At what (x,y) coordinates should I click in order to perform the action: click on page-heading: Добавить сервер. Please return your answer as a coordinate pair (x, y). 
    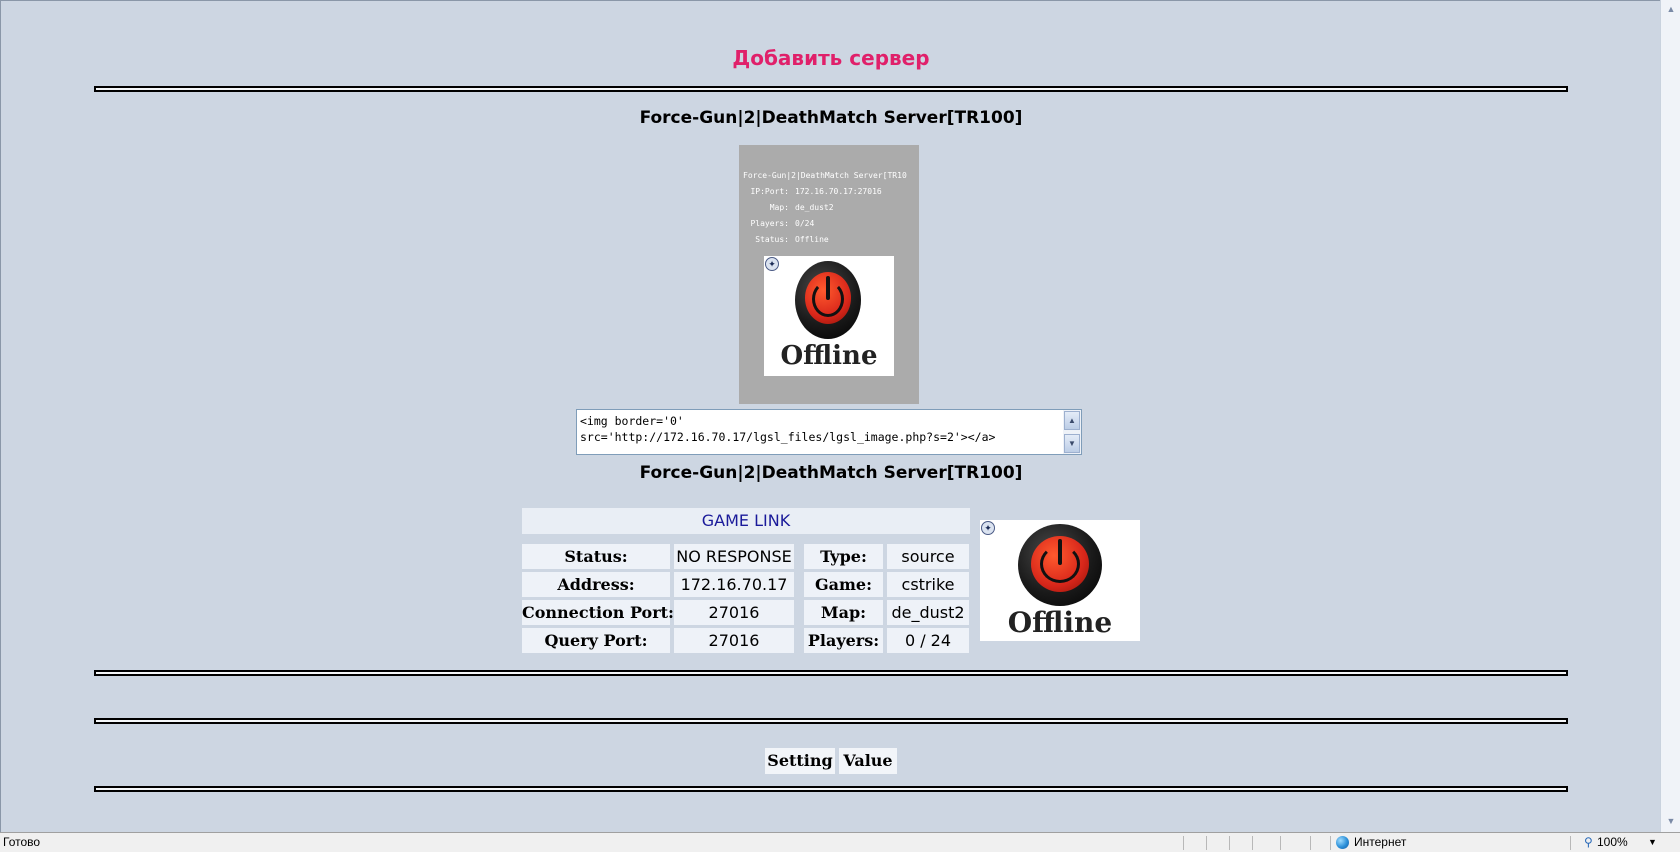
    Looking at the image, I should click on (831, 58).